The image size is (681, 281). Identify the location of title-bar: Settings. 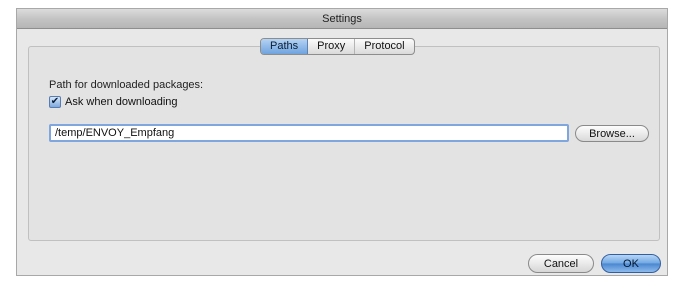
(342, 19).